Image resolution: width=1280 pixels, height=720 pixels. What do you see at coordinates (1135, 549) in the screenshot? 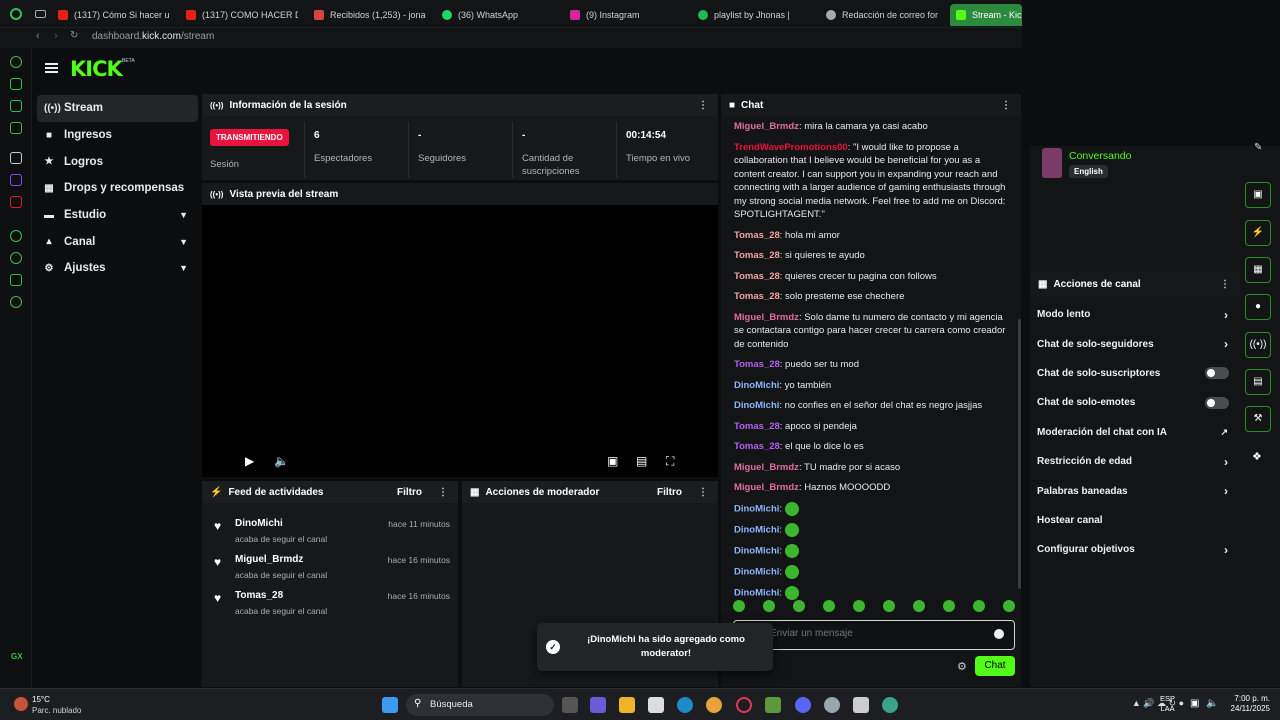
I see `action-configure-goals: Configurar objetivos ›` at bounding box center [1135, 549].